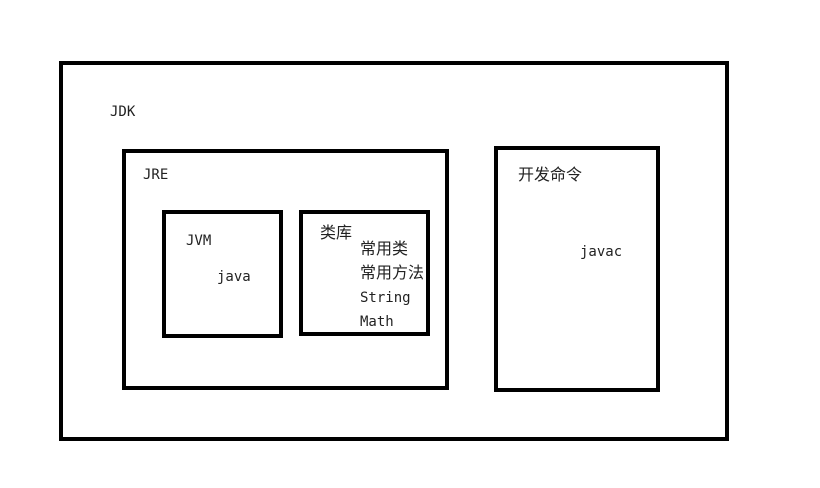  What do you see at coordinates (550, 174) in the screenshot?
I see `dev-commands-label: 开发命令` at bounding box center [550, 174].